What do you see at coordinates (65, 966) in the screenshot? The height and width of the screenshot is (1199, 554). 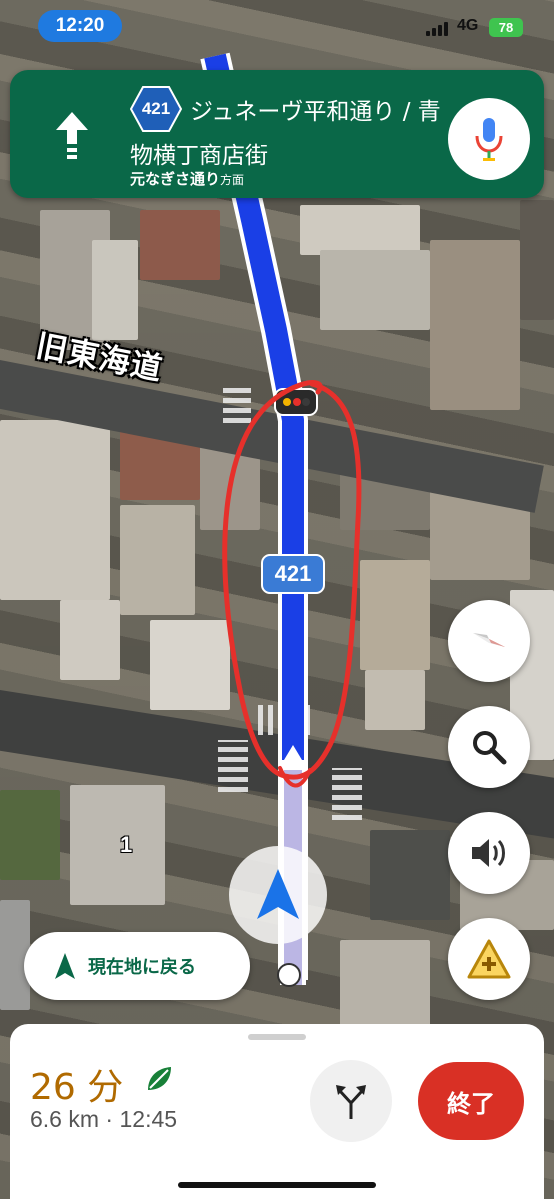 I see `recenter-arrow-icon` at bounding box center [65, 966].